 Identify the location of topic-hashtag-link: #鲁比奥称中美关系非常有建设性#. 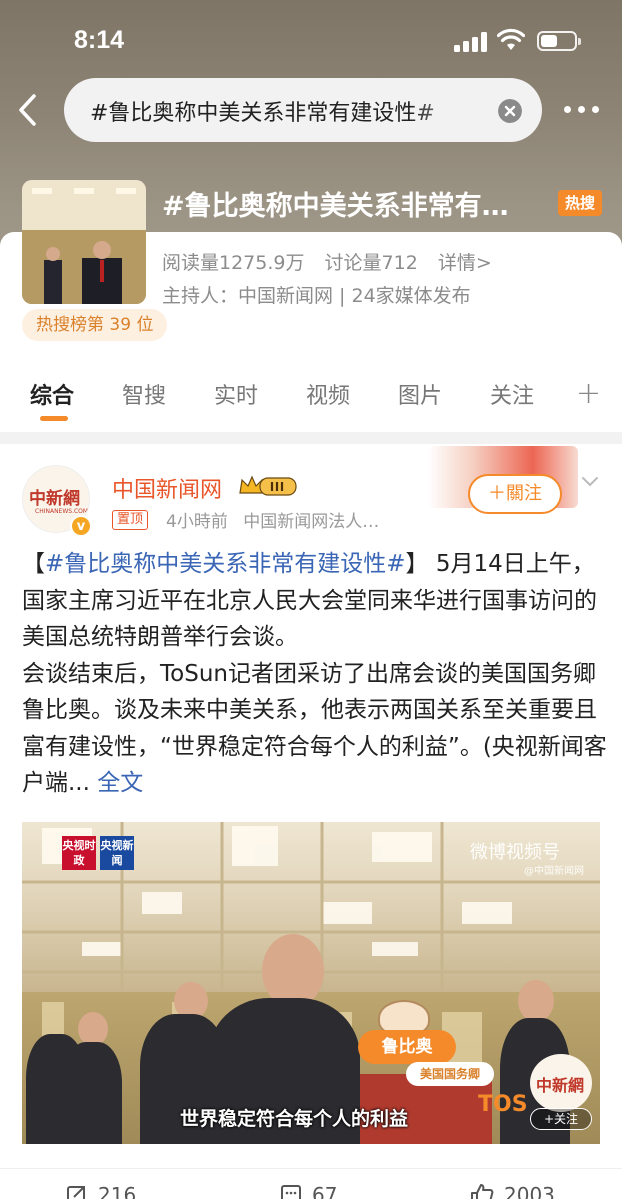
(225, 564).